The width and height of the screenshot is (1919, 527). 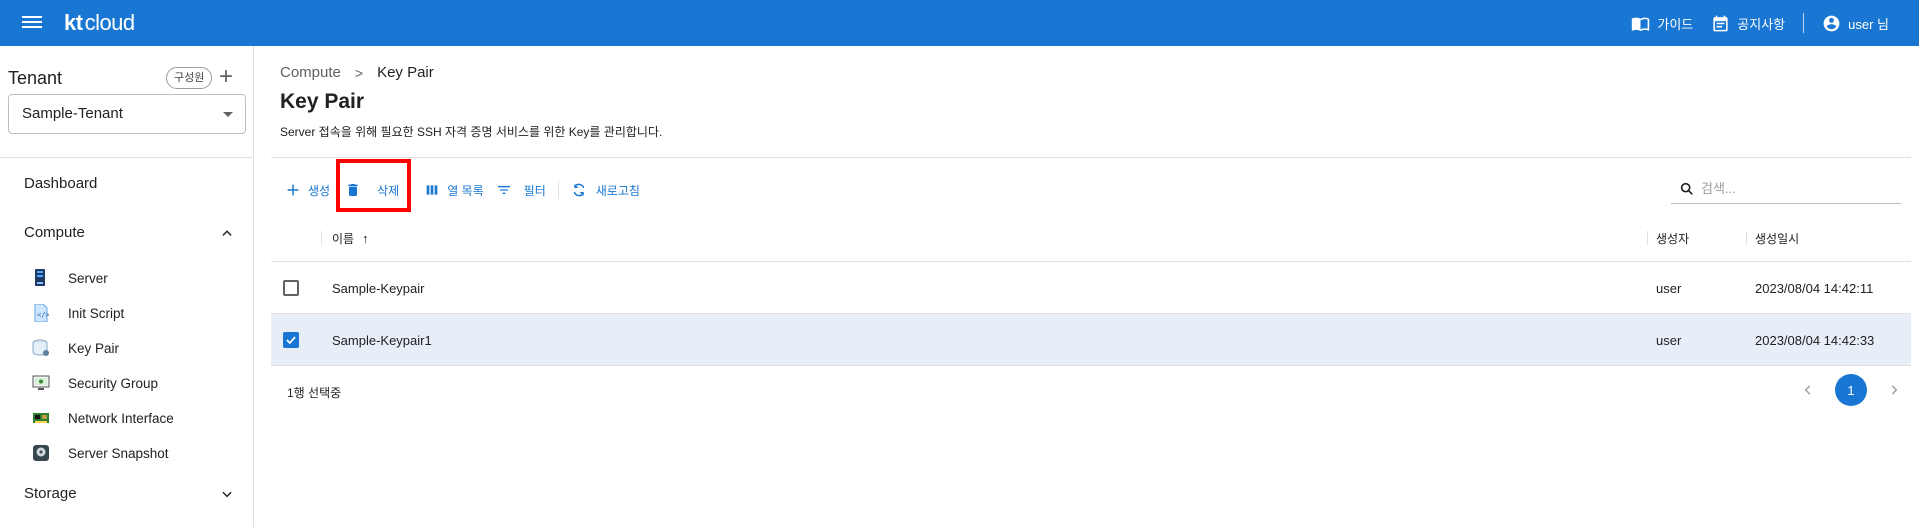 What do you see at coordinates (1091, 391) in the screenshot?
I see `table-footer: 1행 선택중 1` at bounding box center [1091, 391].